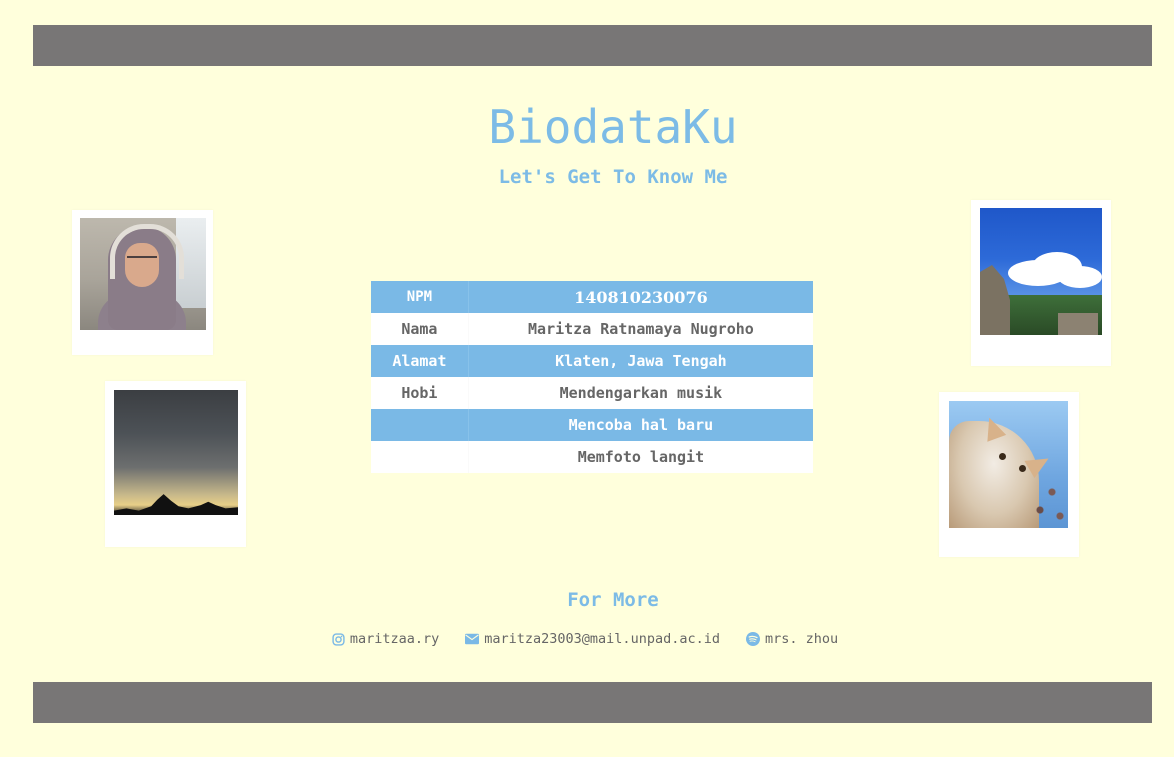 The image size is (1174, 757). I want to click on polaroid-cloudy-sky, so click(175, 464).